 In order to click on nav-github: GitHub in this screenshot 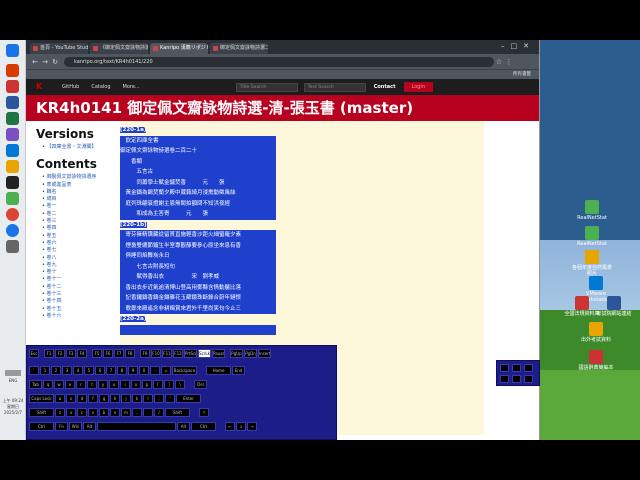, I will do `click(70, 87)`.